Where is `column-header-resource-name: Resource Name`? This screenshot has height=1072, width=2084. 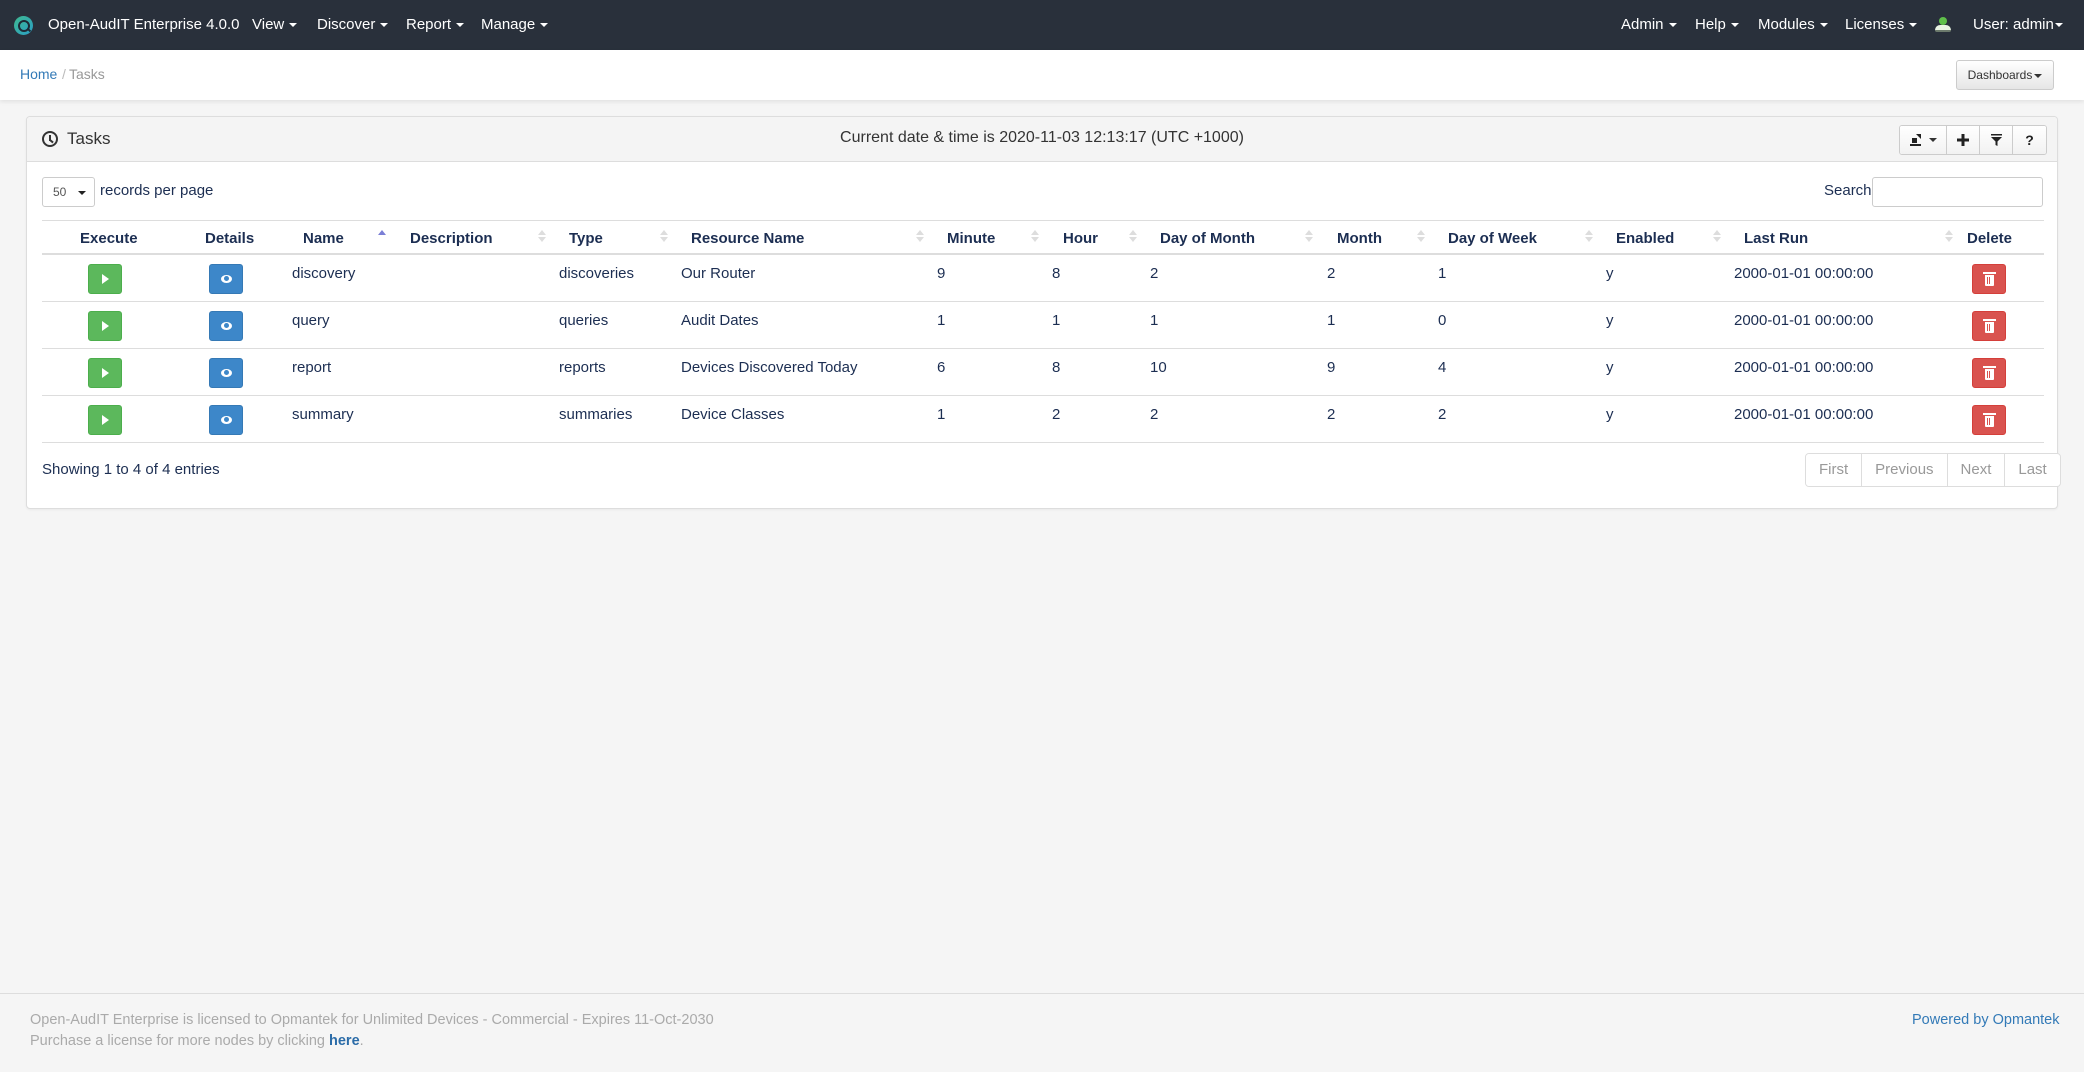
column-header-resource-name: Resource Name is located at coordinates (747, 238).